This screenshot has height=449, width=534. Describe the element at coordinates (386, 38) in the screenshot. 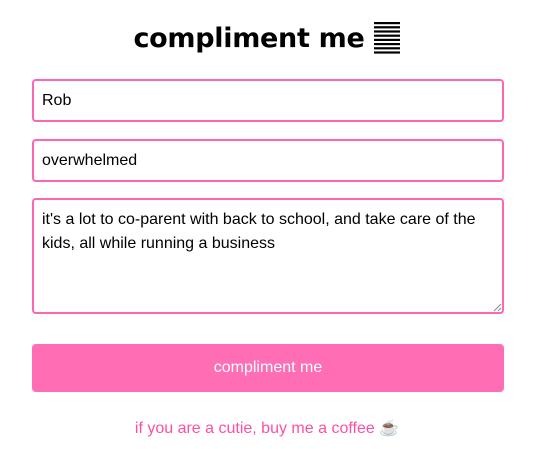

I see `stacked-lines-icon` at that location.